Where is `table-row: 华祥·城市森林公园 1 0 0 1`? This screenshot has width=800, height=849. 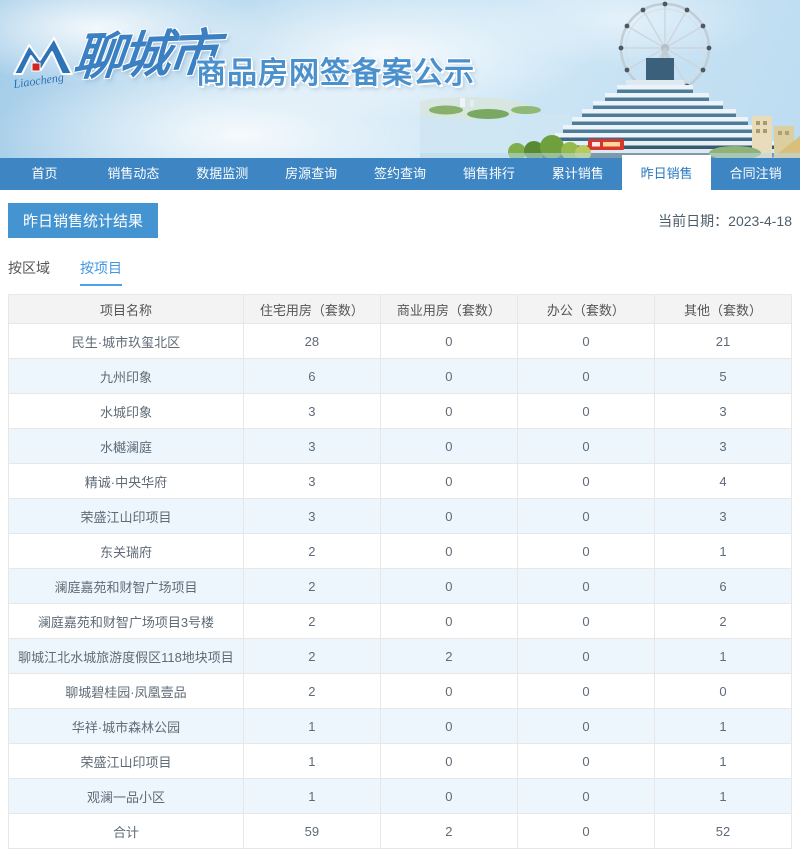 table-row: 华祥·城市森林公园 1 0 0 1 is located at coordinates (400, 726).